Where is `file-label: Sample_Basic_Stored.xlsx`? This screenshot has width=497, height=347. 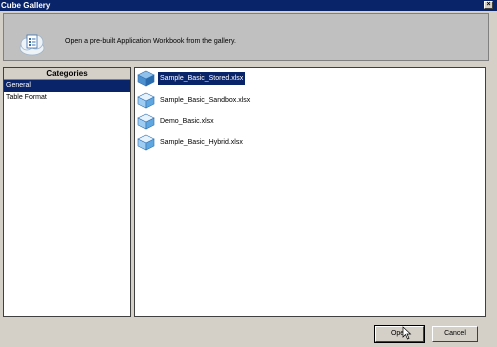 file-label: Sample_Basic_Stored.xlsx is located at coordinates (202, 78).